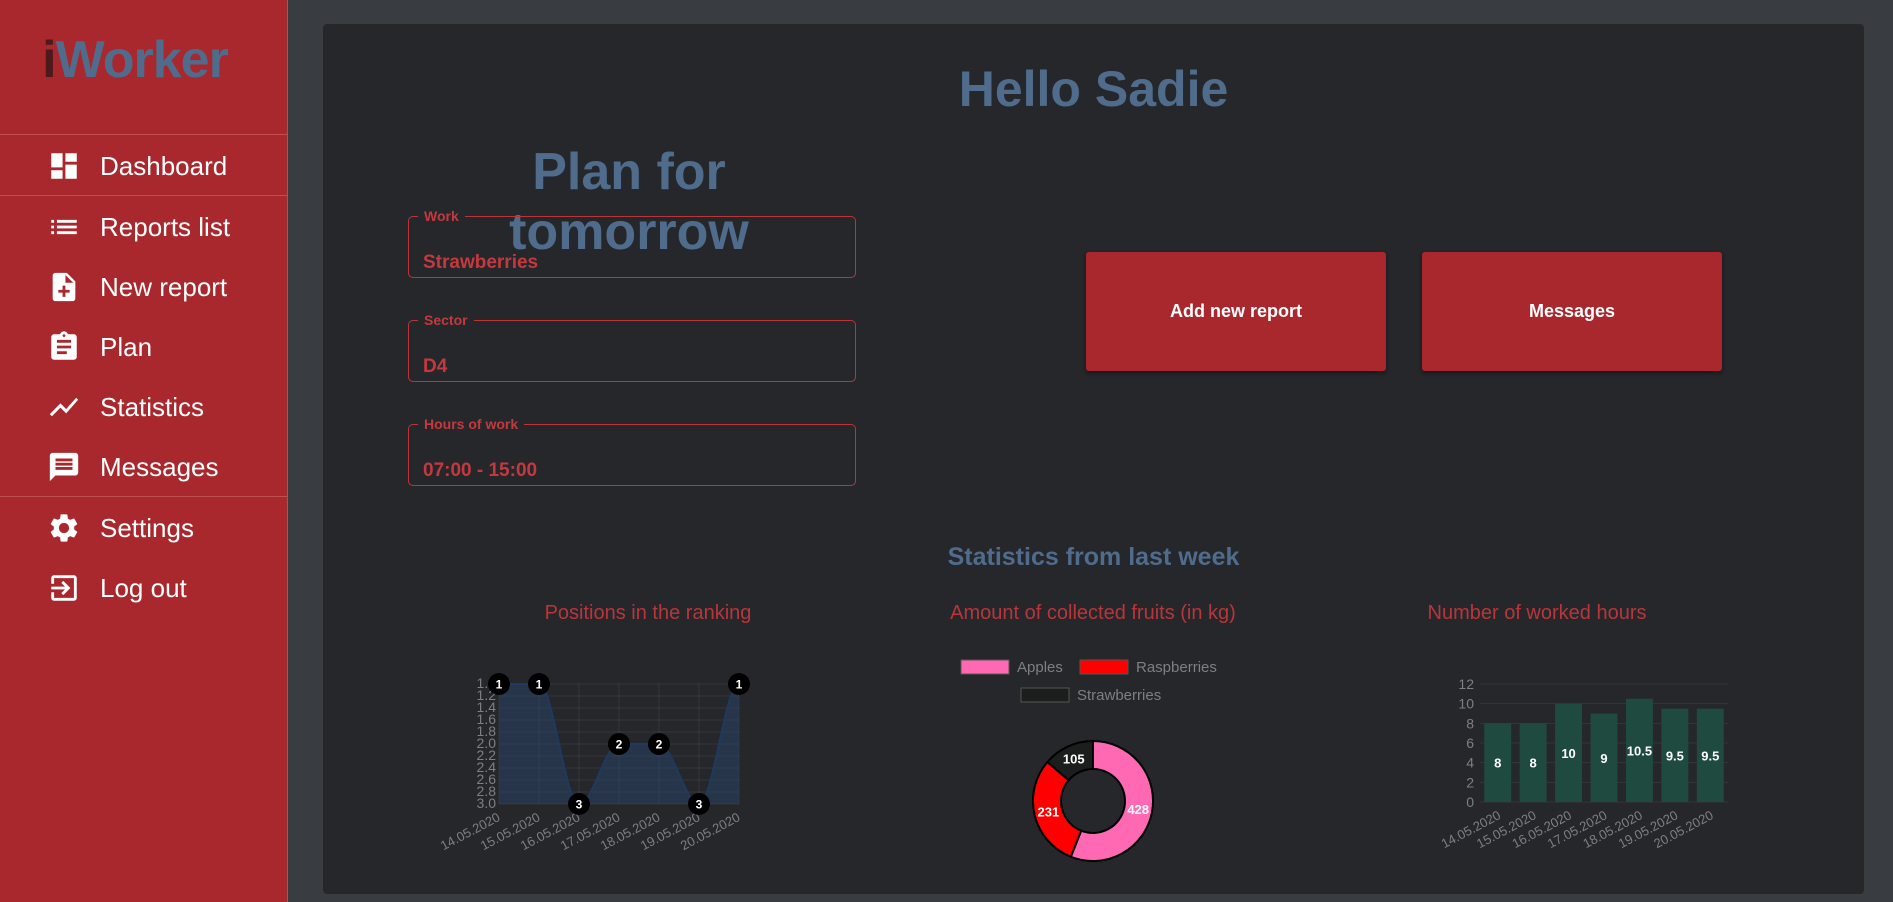 The image size is (1893, 902). I want to click on app-logo: iWorker, so click(135, 60).